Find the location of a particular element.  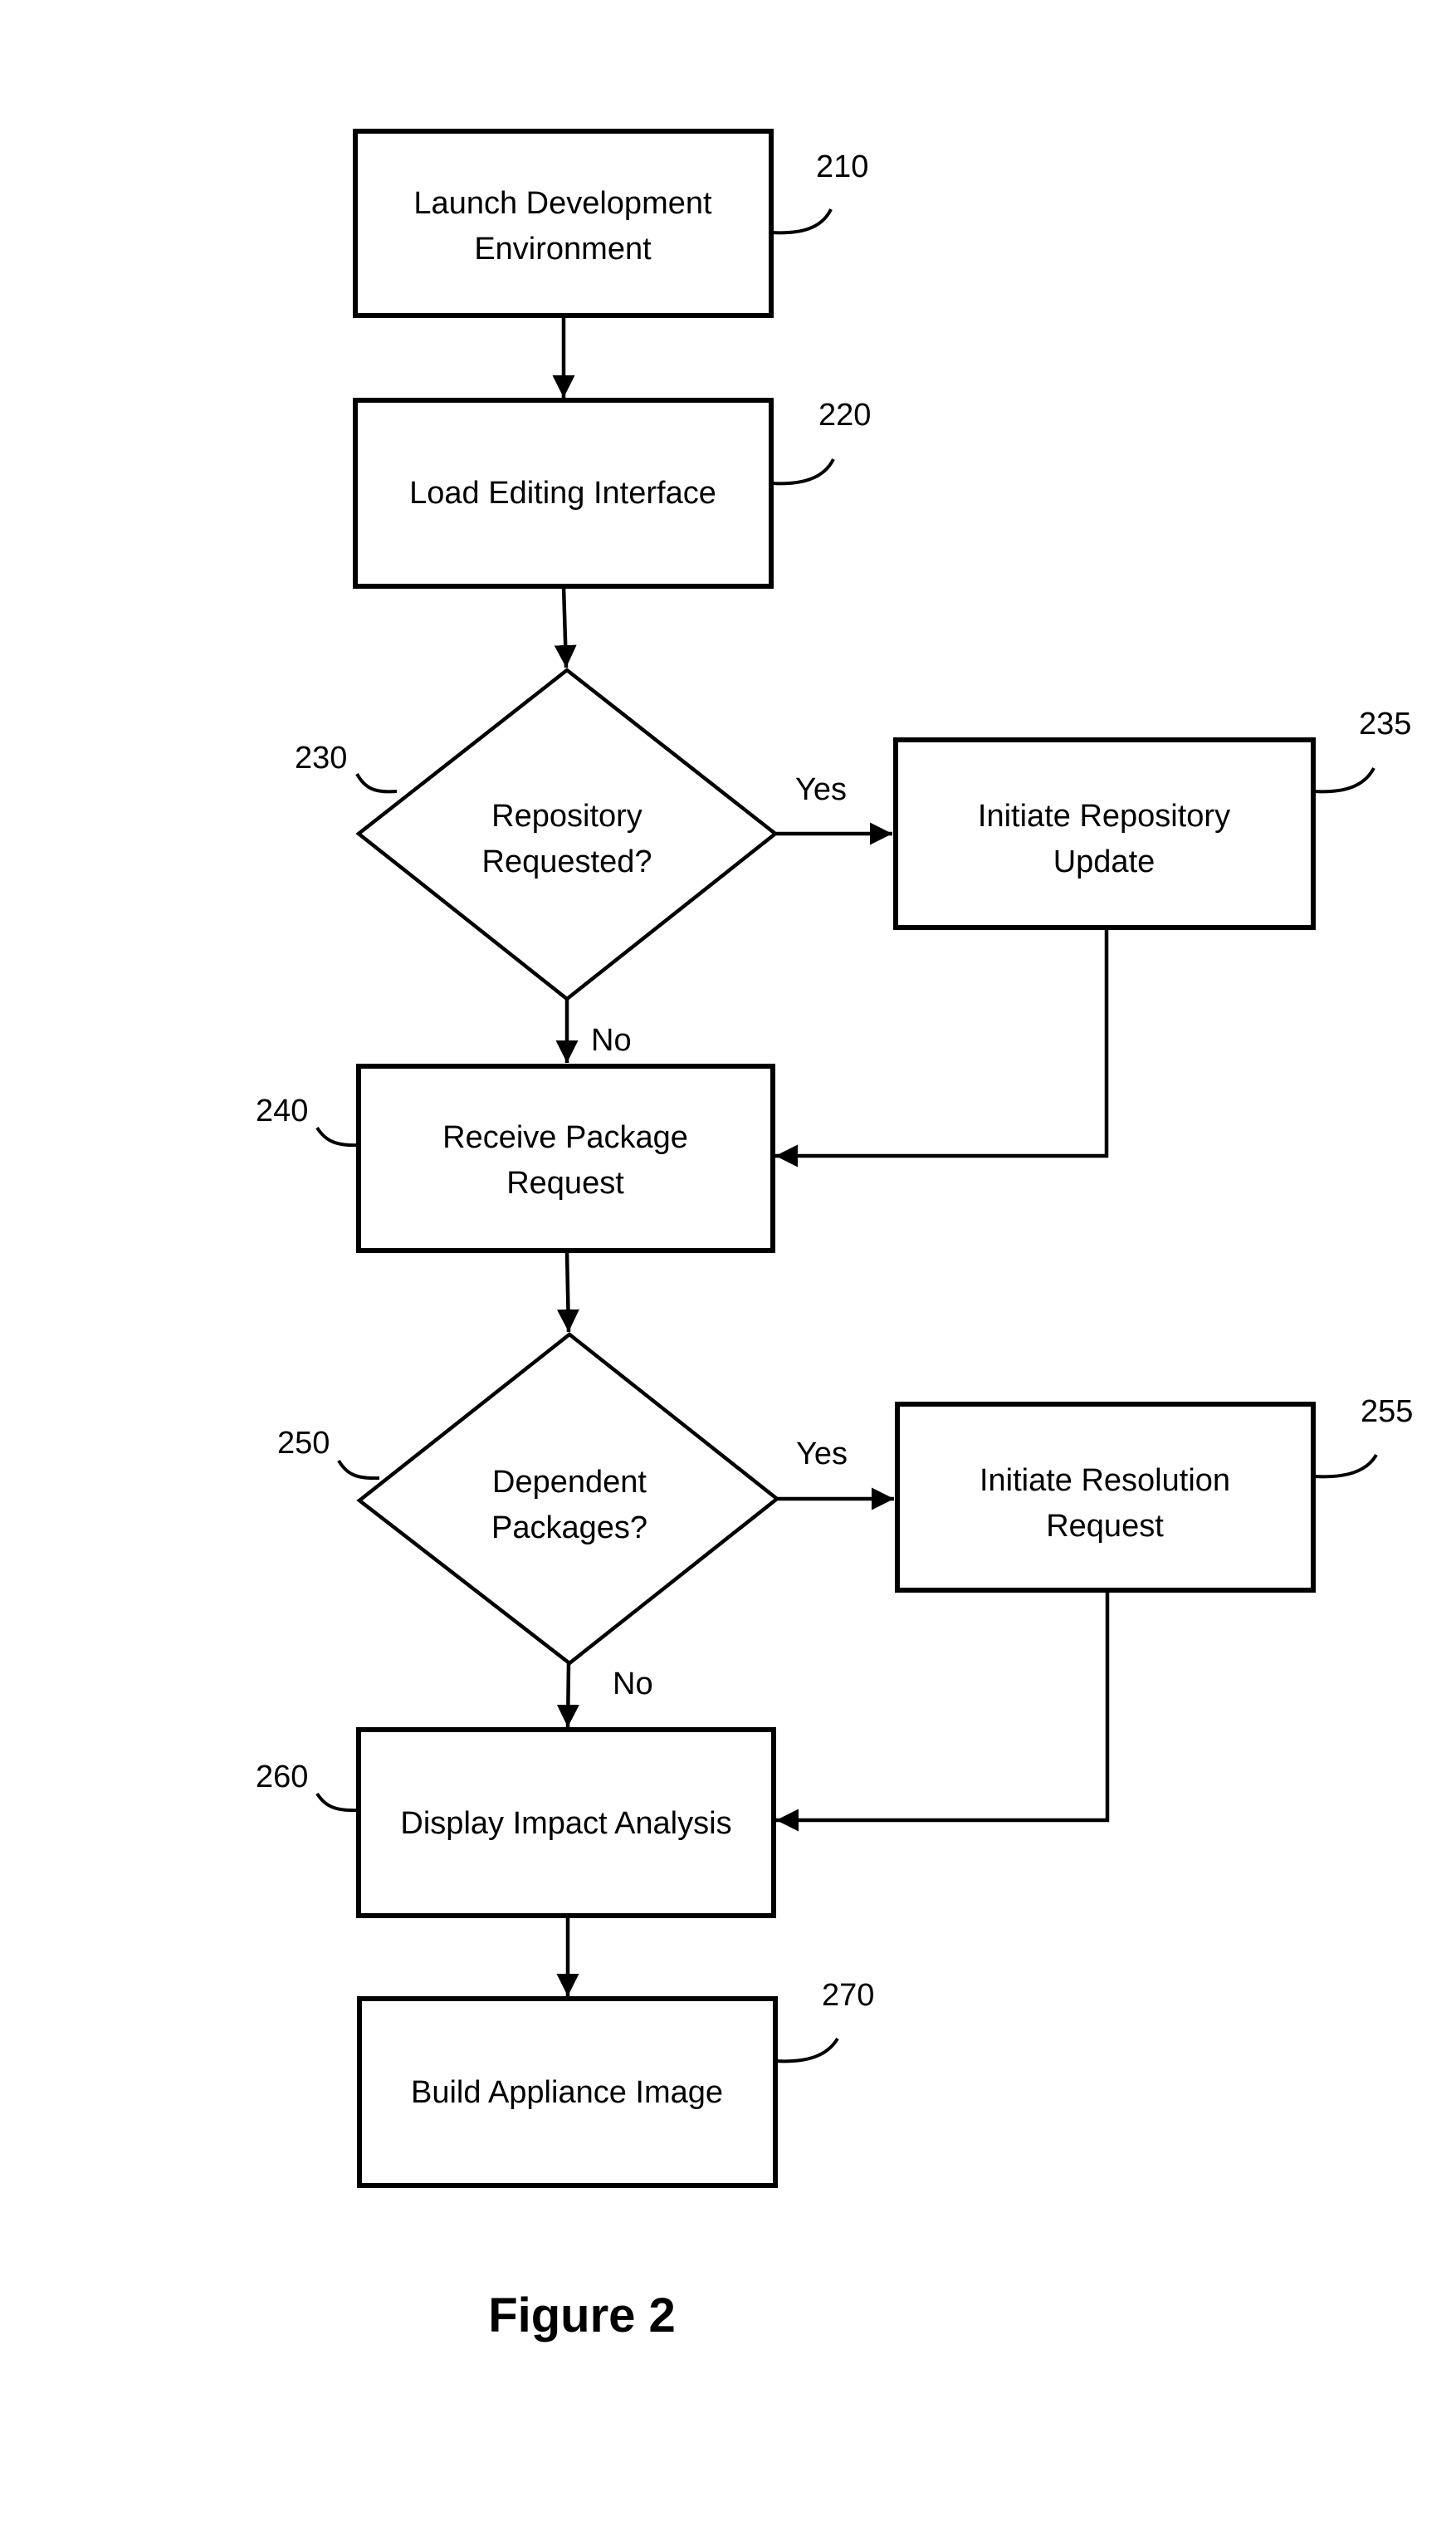

node-text-255-line1: Initiate Resolution is located at coordinates (1105, 1480).